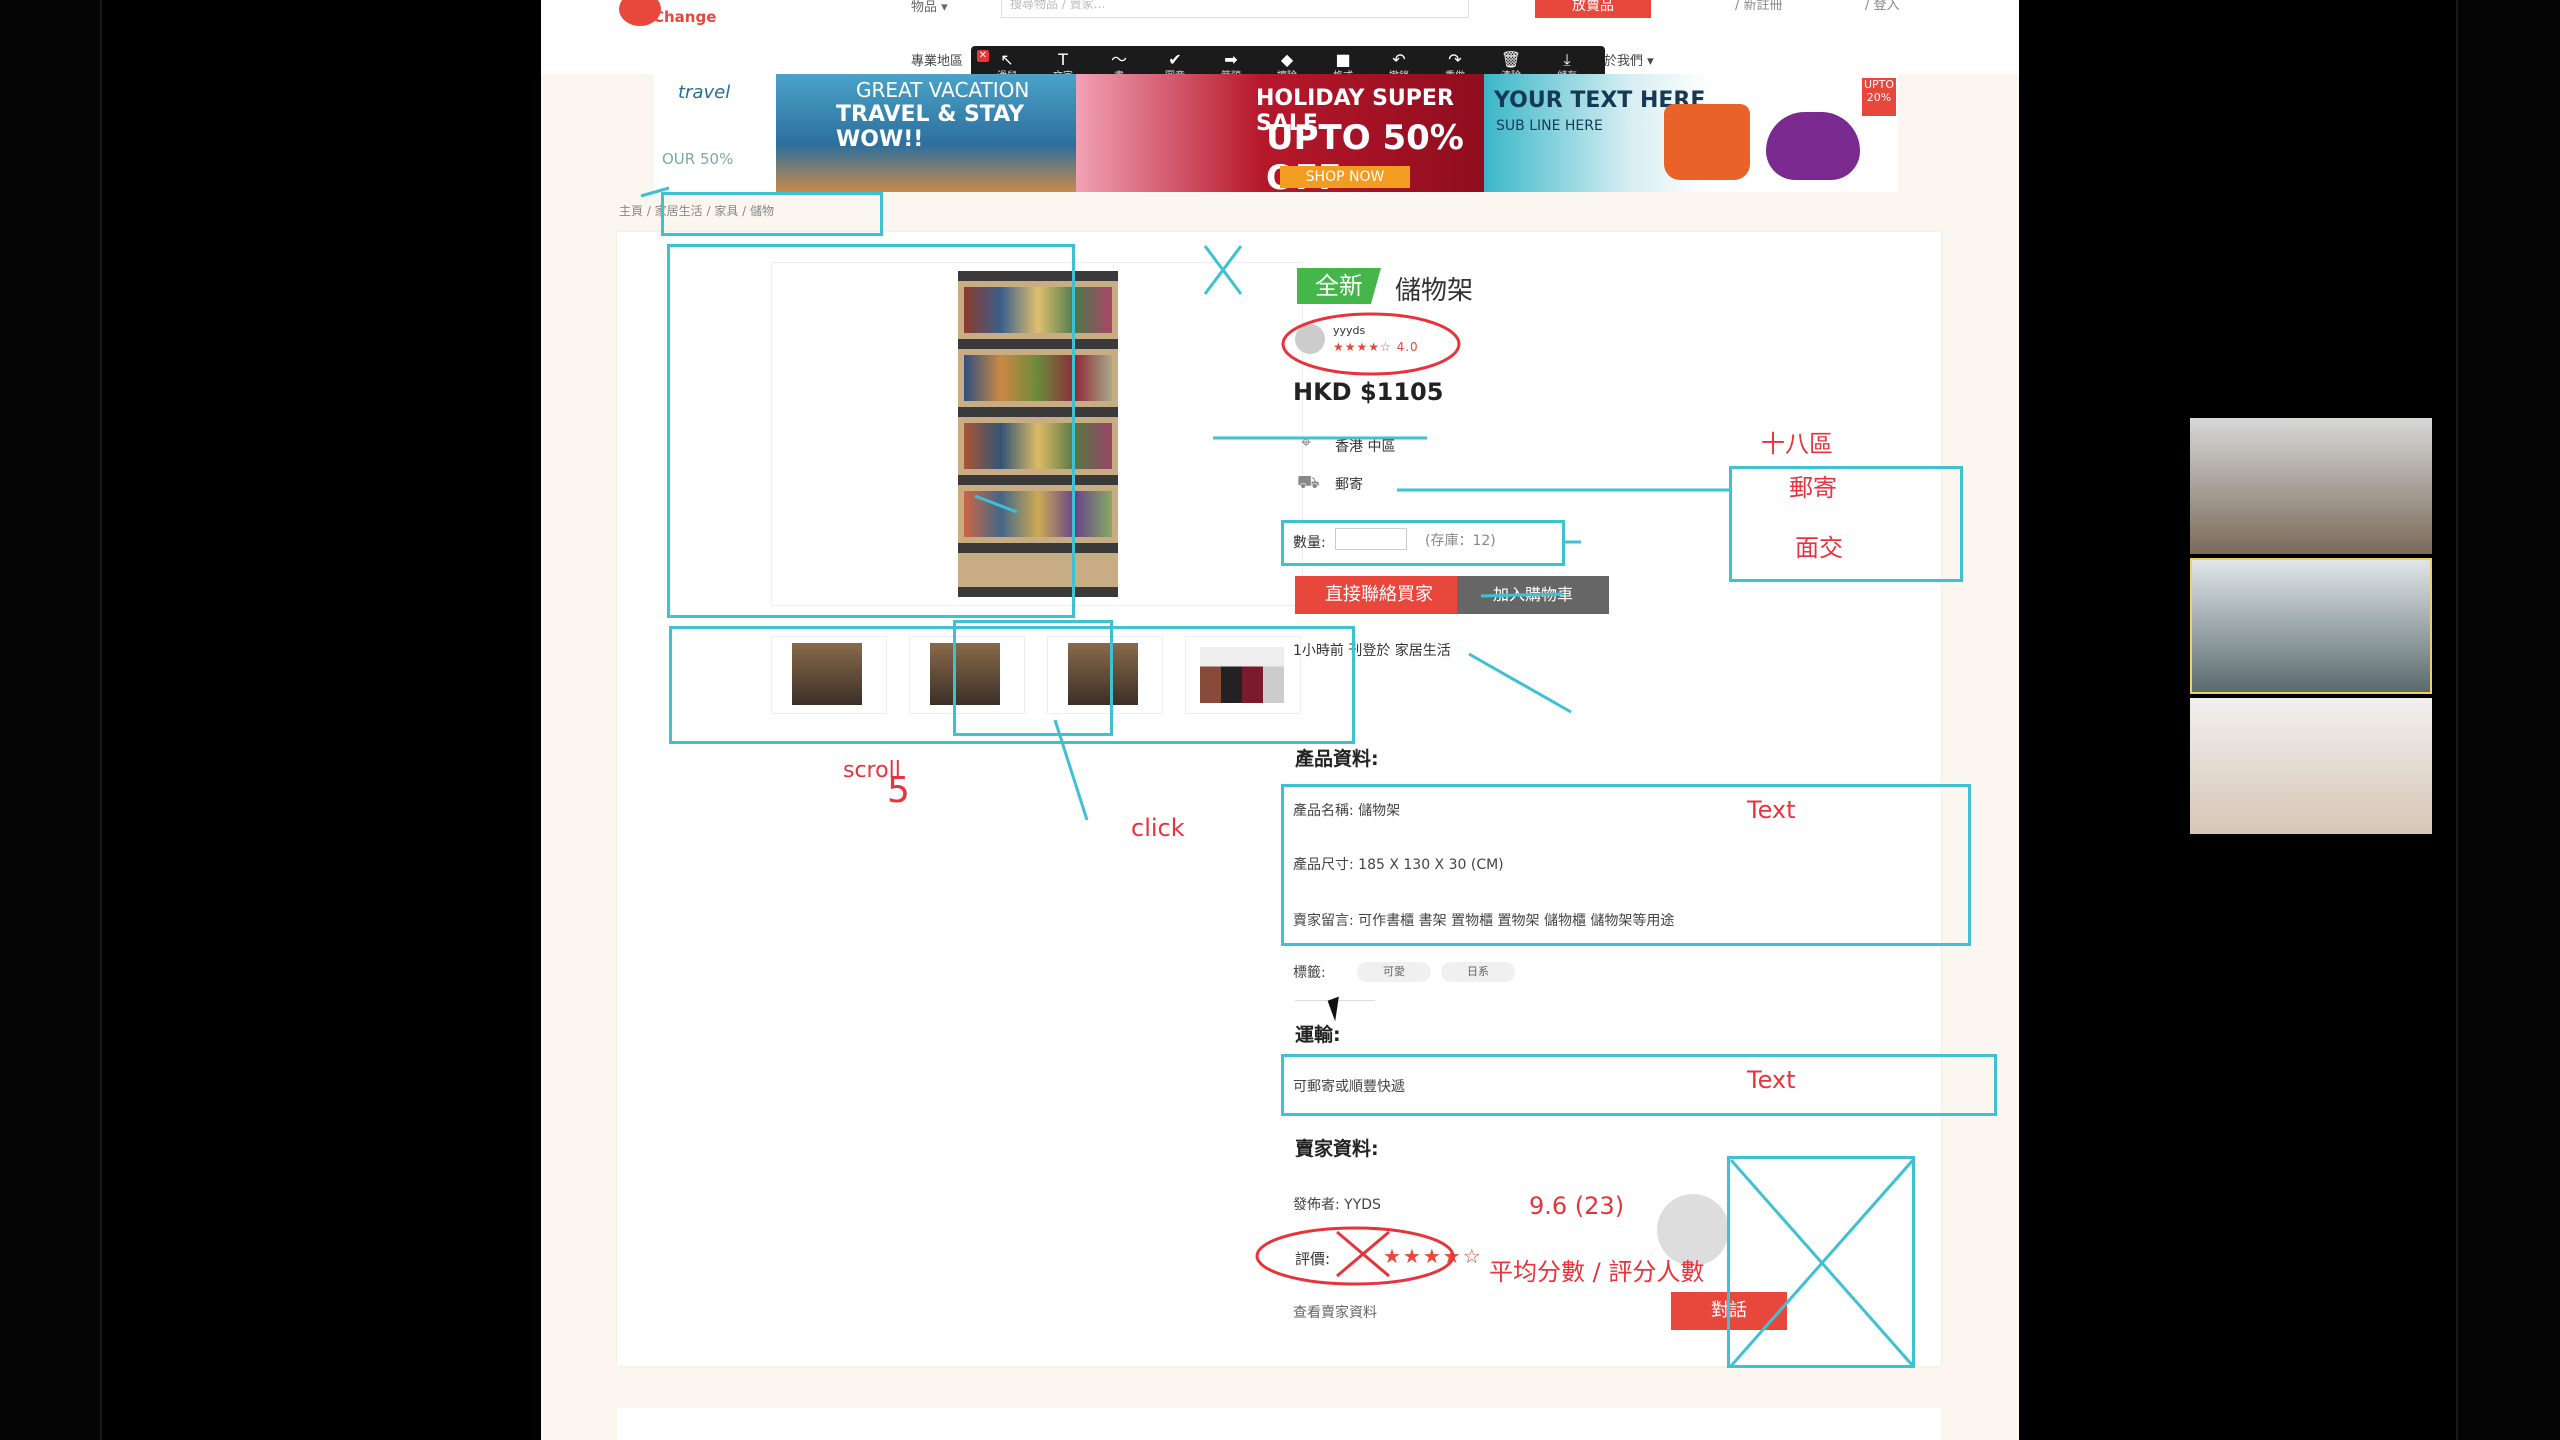 Image resolution: width=2560 pixels, height=1440 pixels. I want to click on left-desktop-margin, so click(51, 720).